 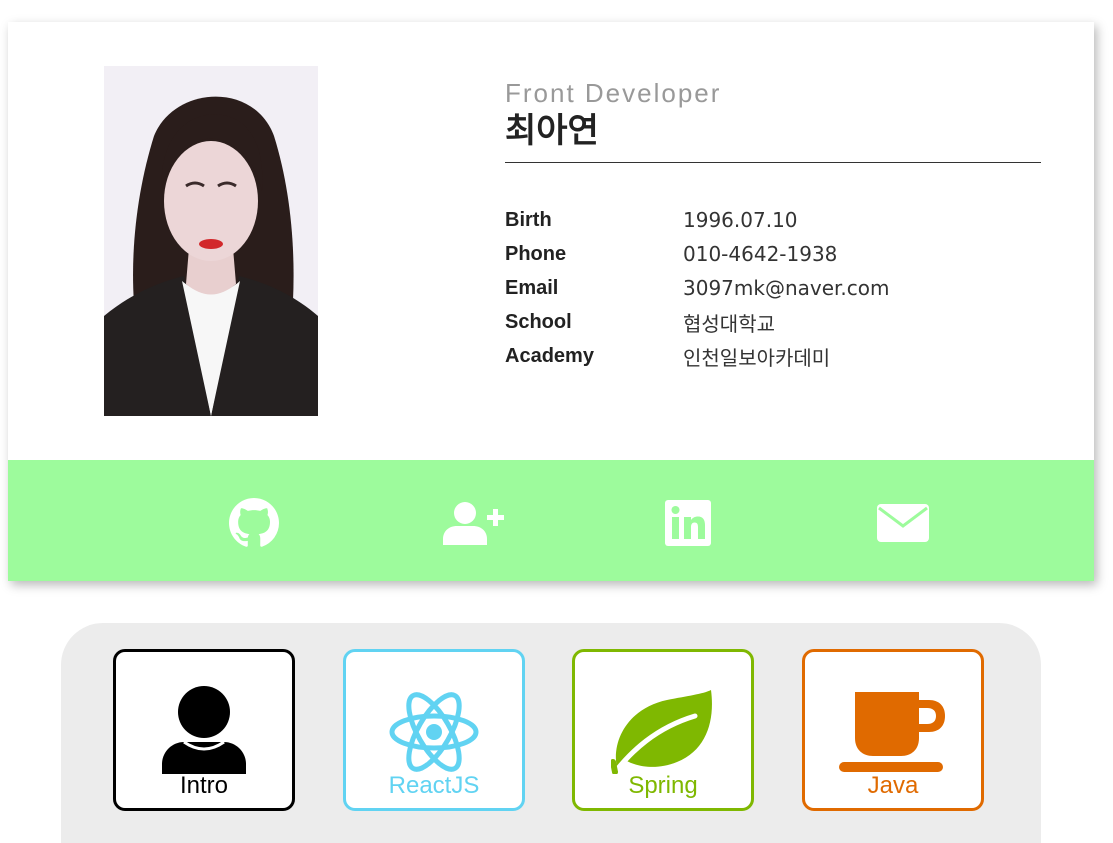 What do you see at coordinates (893, 785) in the screenshot?
I see `skill-label: Java` at bounding box center [893, 785].